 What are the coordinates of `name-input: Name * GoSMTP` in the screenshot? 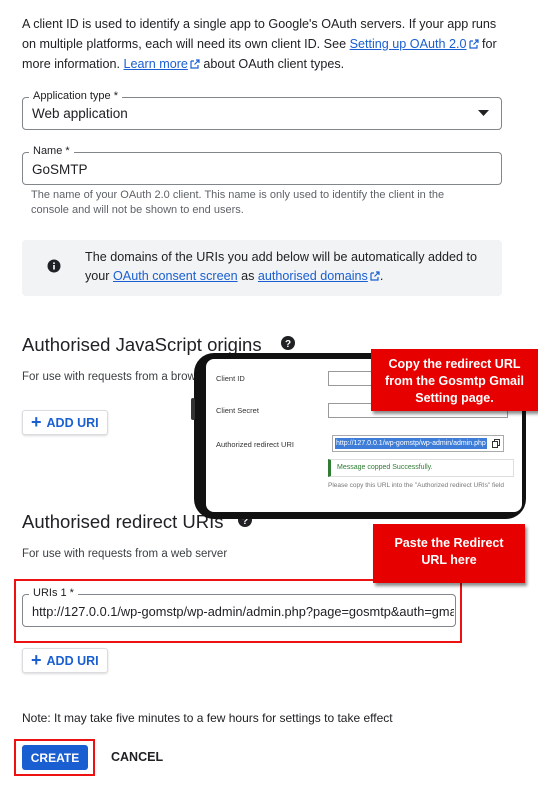 It's located at (262, 165).